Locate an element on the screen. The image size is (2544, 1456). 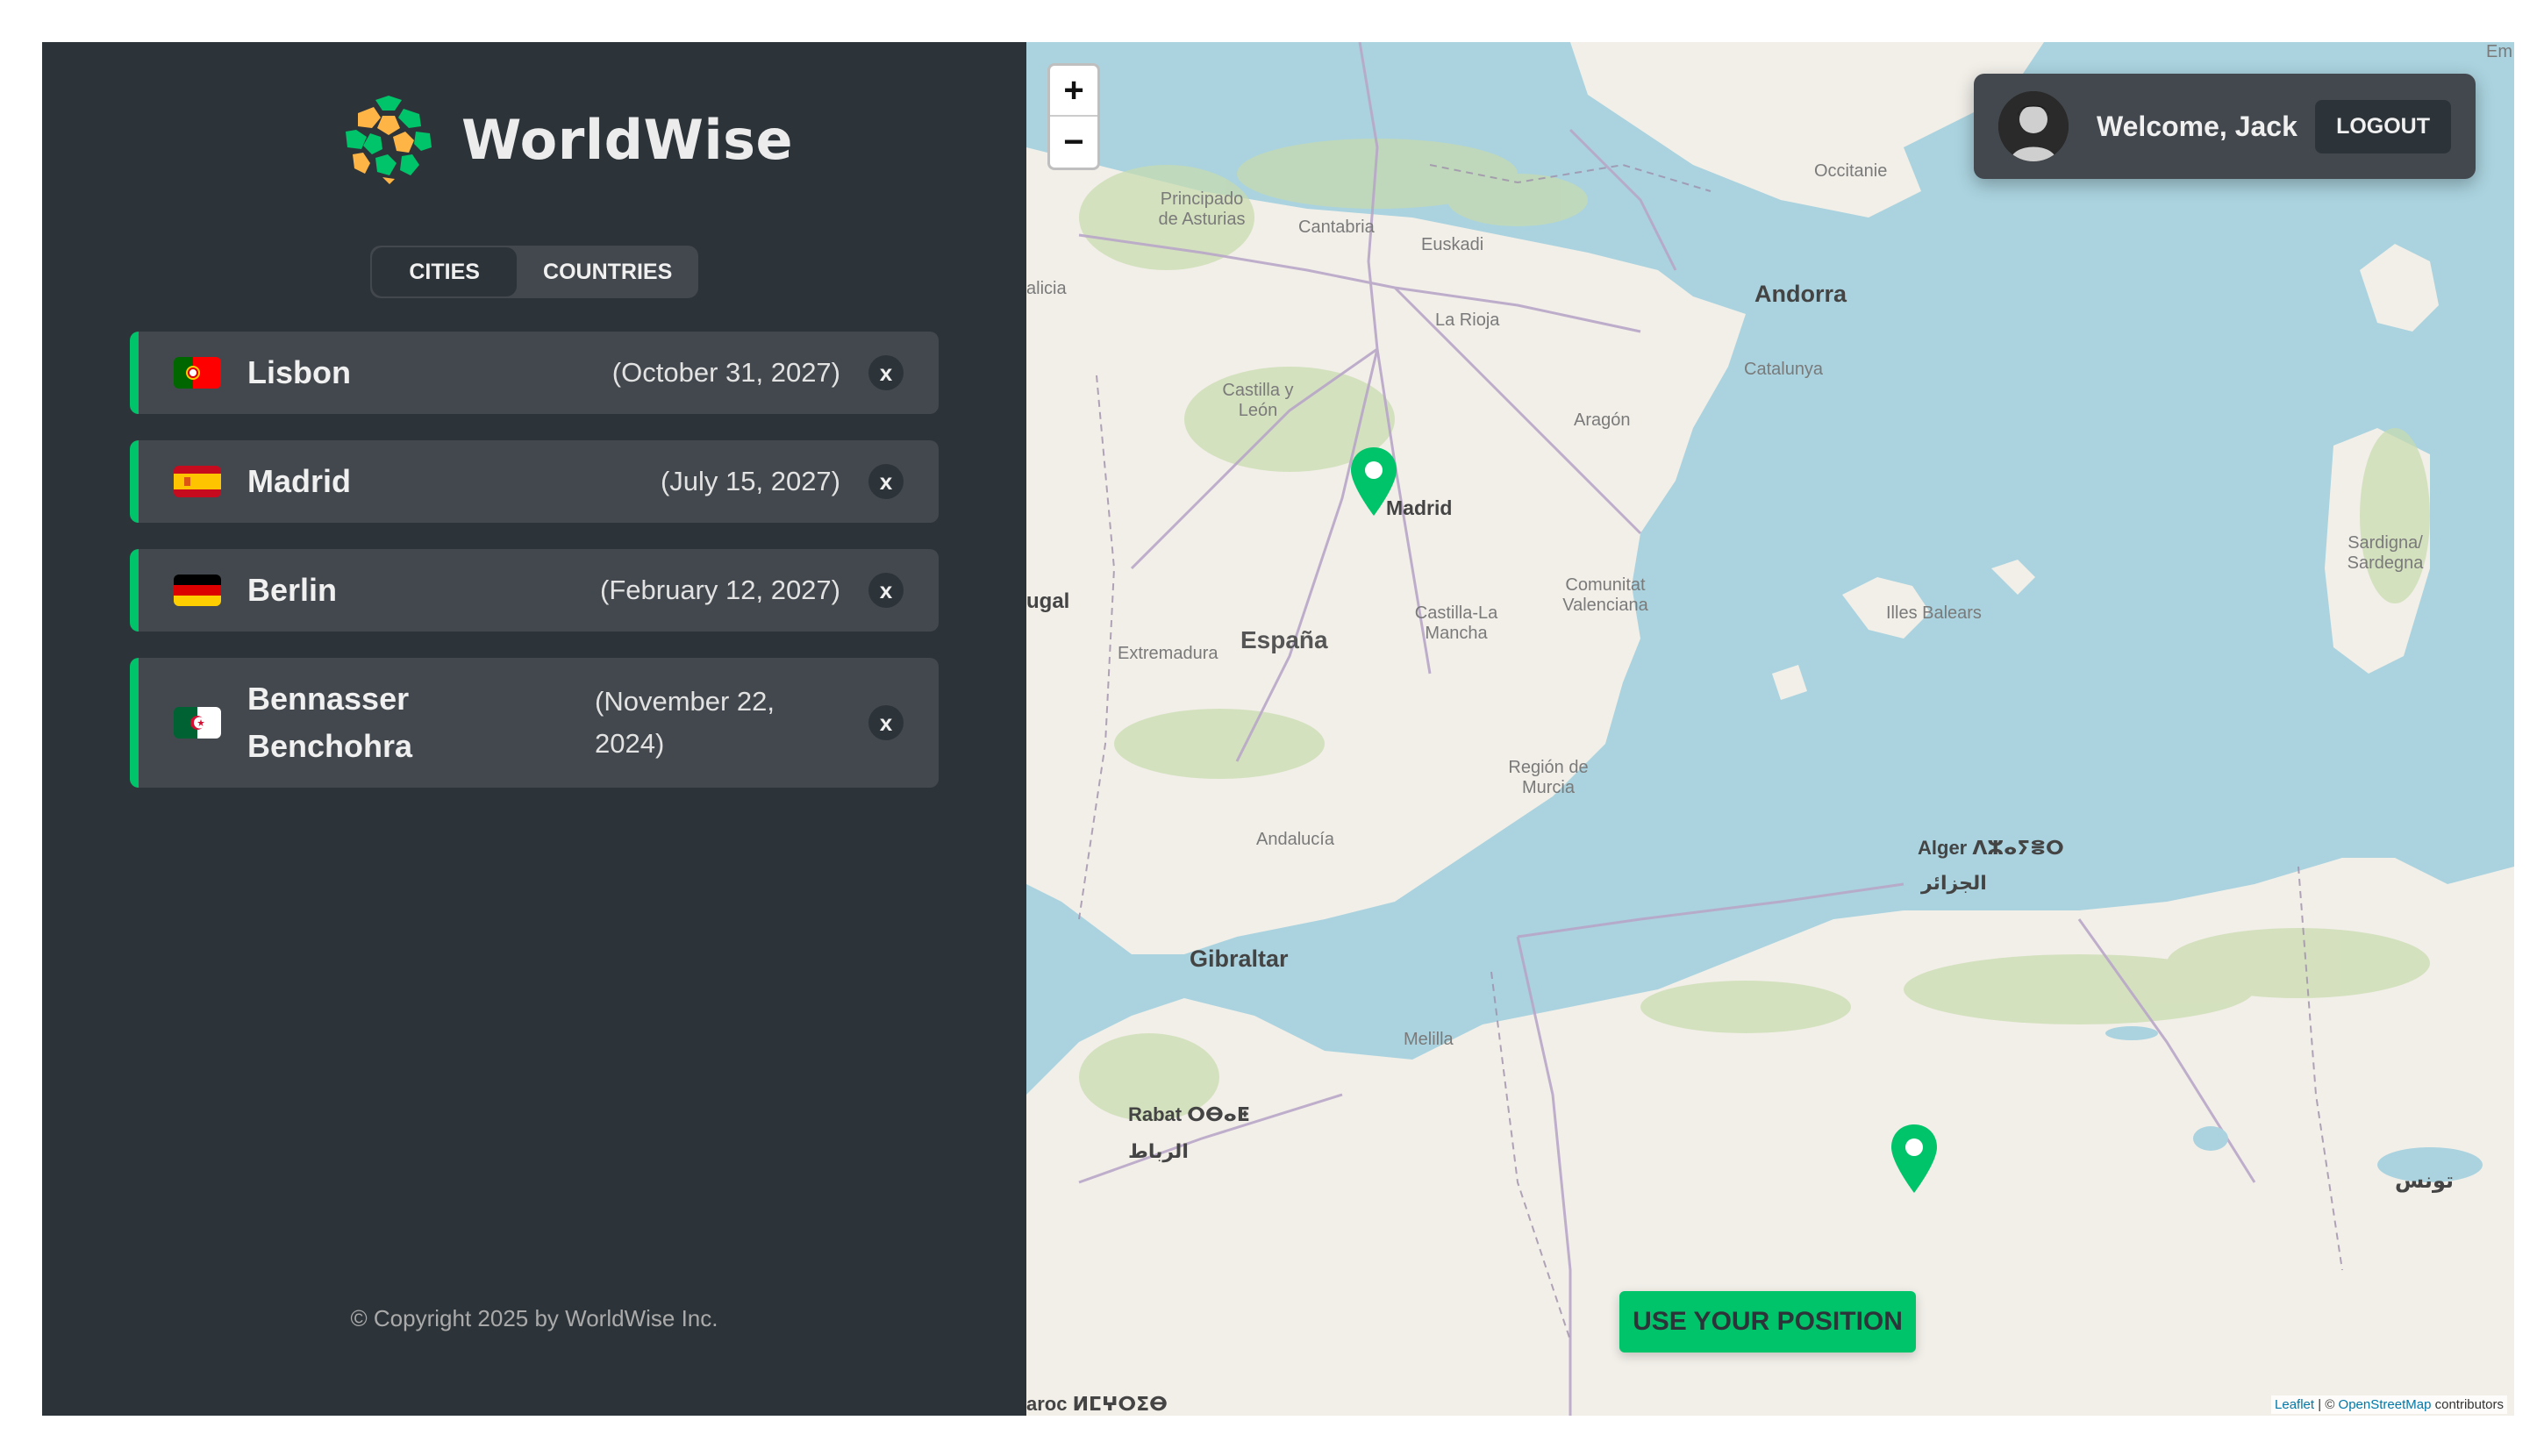
map-label-melilla: Melilla is located at coordinates (1429, 1039).